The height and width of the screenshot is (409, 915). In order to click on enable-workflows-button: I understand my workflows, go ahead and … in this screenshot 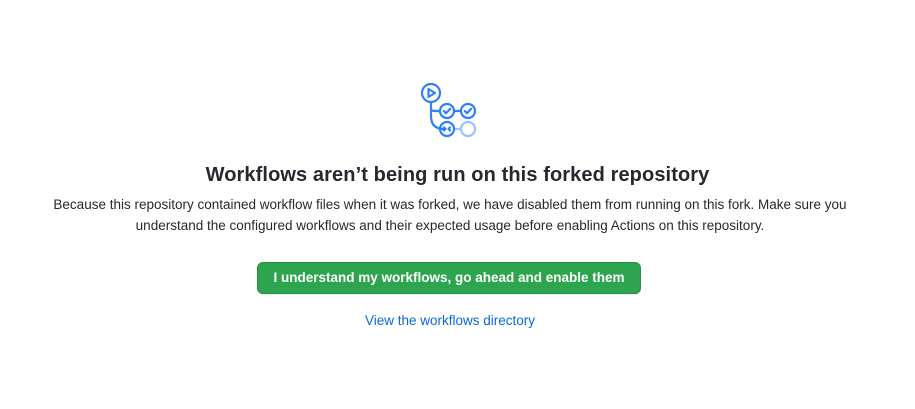, I will do `click(449, 278)`.